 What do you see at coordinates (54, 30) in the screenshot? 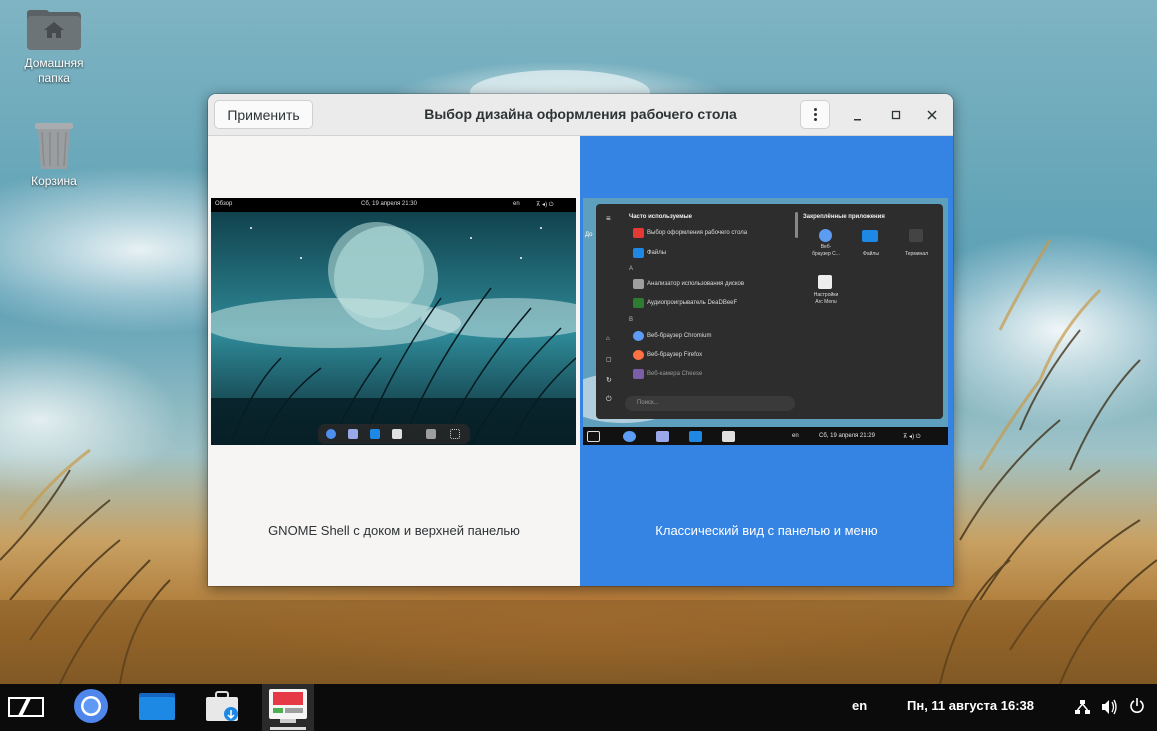
I see `home-folder-icon` at bounding box center [54, 30].